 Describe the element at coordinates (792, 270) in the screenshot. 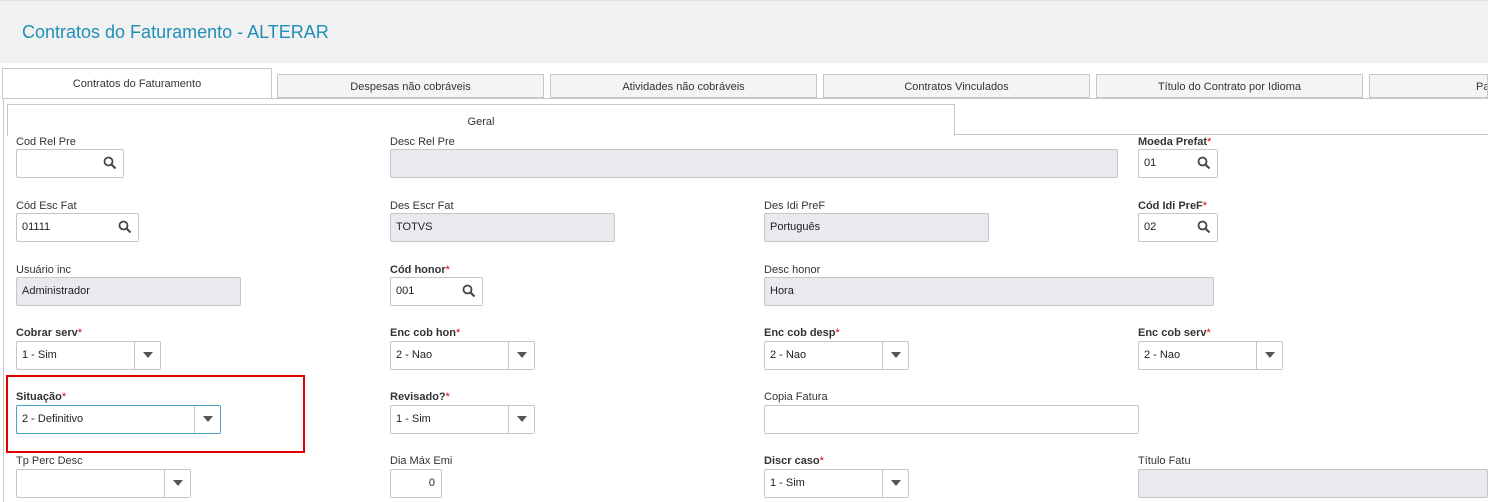

I see `desc-honor-label: Desc honor` at that location.